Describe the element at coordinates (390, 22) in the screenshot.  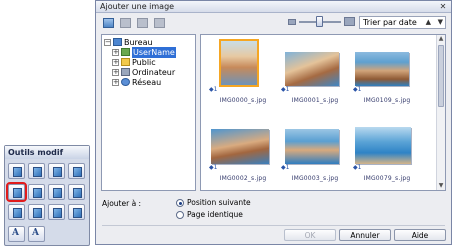
I see `sort-selected-value: Trier par date` at that location.